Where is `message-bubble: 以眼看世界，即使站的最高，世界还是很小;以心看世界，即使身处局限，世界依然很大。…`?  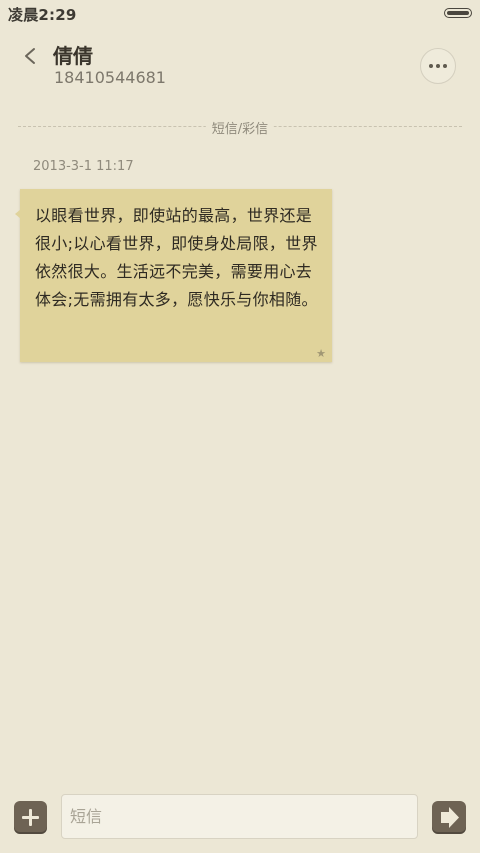 message-bubble: 以眼看世界，即使站的最高，世界还是很小;以心看世界，即使身处局限，世界依然很大。… is located at coordinates (173, 275).